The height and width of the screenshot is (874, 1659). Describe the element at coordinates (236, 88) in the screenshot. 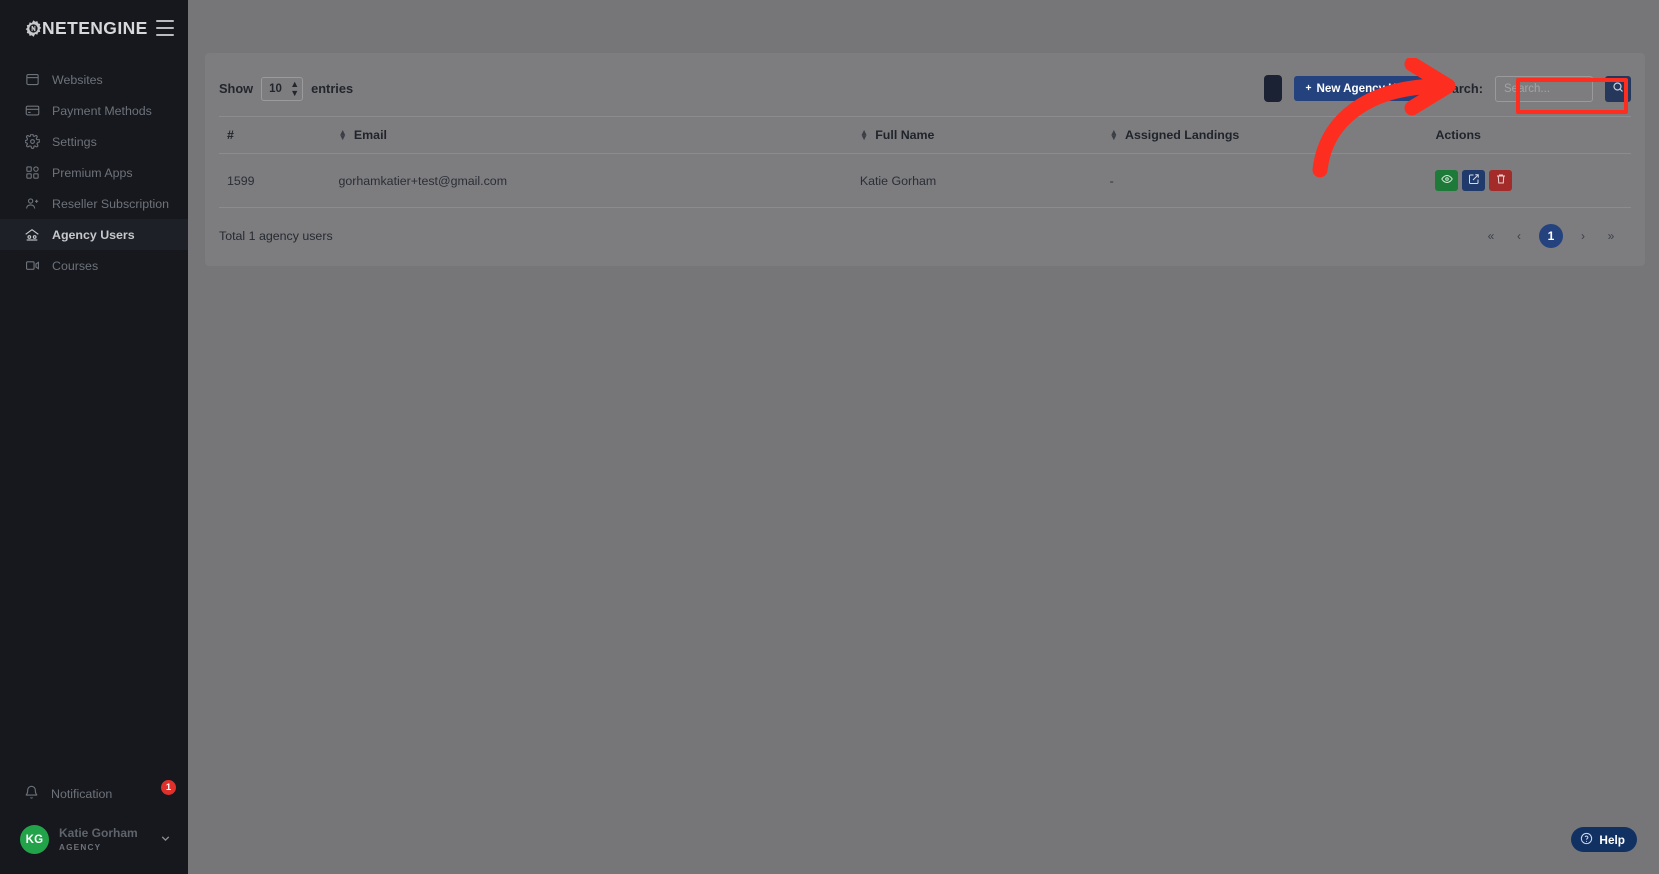

I see `show-label: Show` at that location.